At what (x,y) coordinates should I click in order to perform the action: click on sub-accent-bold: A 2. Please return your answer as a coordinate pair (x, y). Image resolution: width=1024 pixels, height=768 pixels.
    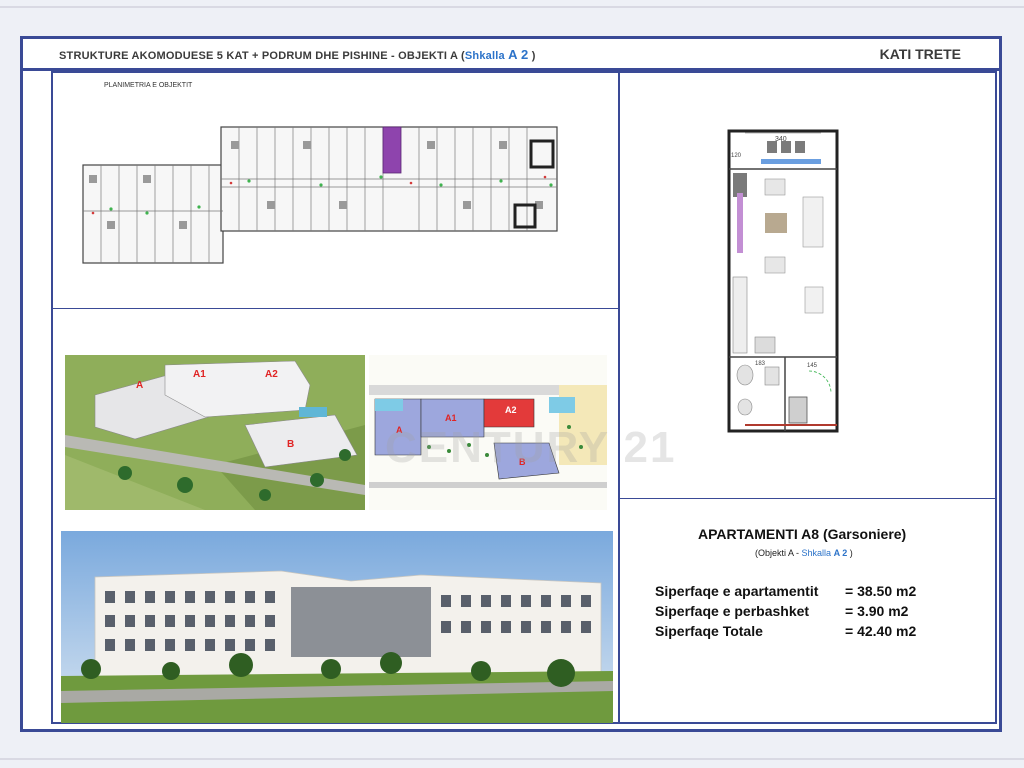
    Looking at the image, I should click on (840, 553).